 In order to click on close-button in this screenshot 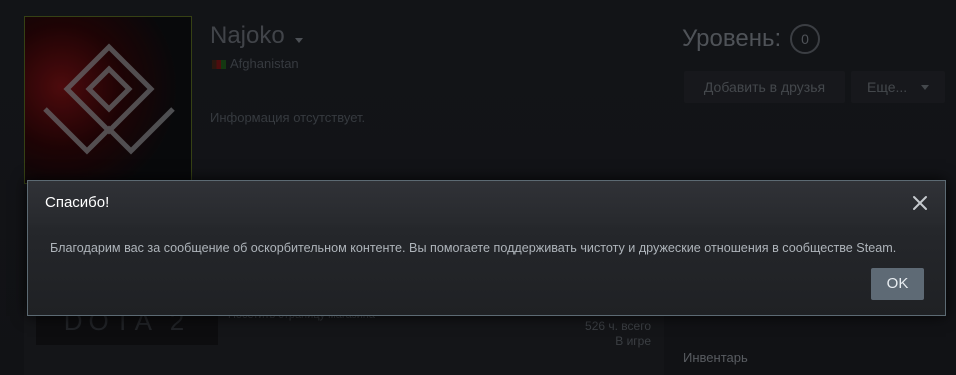, I will do `click(920, 203)`.